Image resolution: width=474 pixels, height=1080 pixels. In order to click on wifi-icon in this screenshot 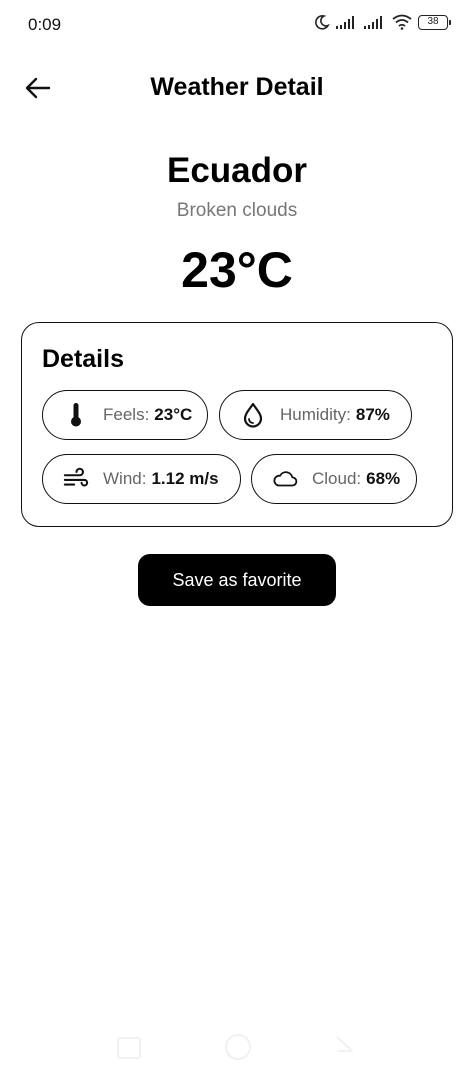, I will do `click(402, 22)`.